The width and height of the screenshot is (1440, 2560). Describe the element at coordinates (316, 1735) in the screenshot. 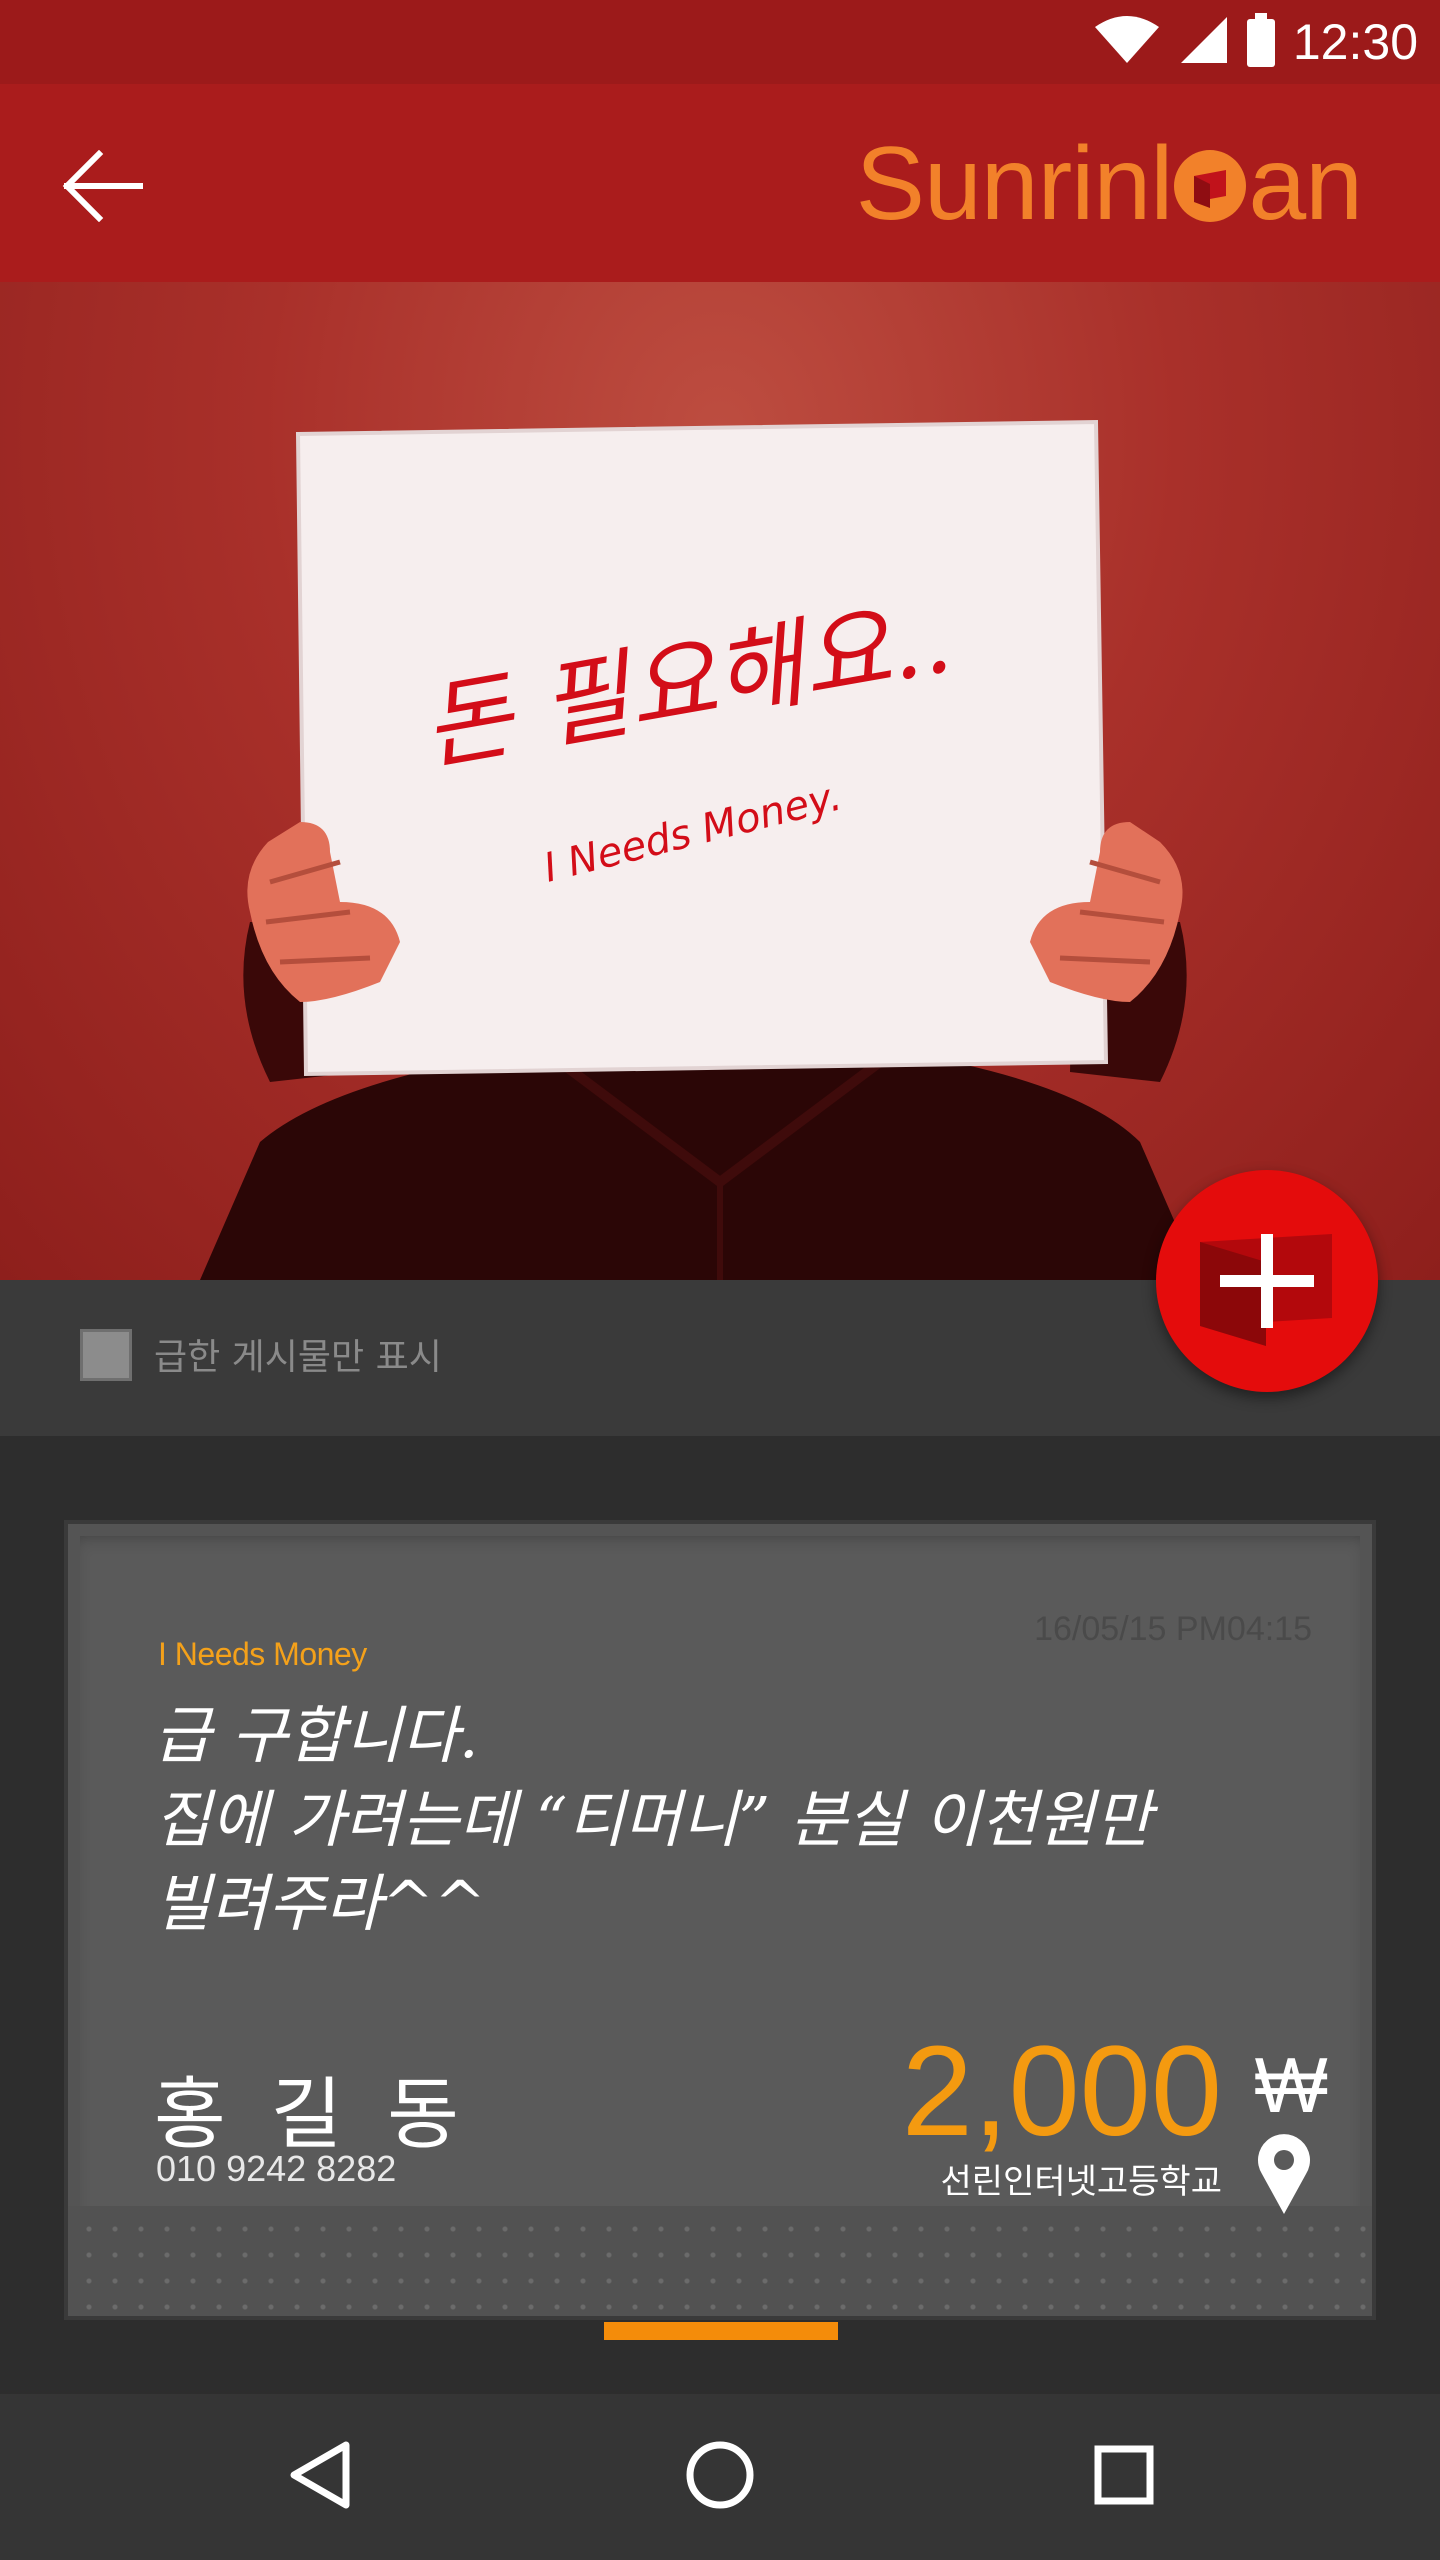

I see `message-line: 급 구합니다.` at that location.